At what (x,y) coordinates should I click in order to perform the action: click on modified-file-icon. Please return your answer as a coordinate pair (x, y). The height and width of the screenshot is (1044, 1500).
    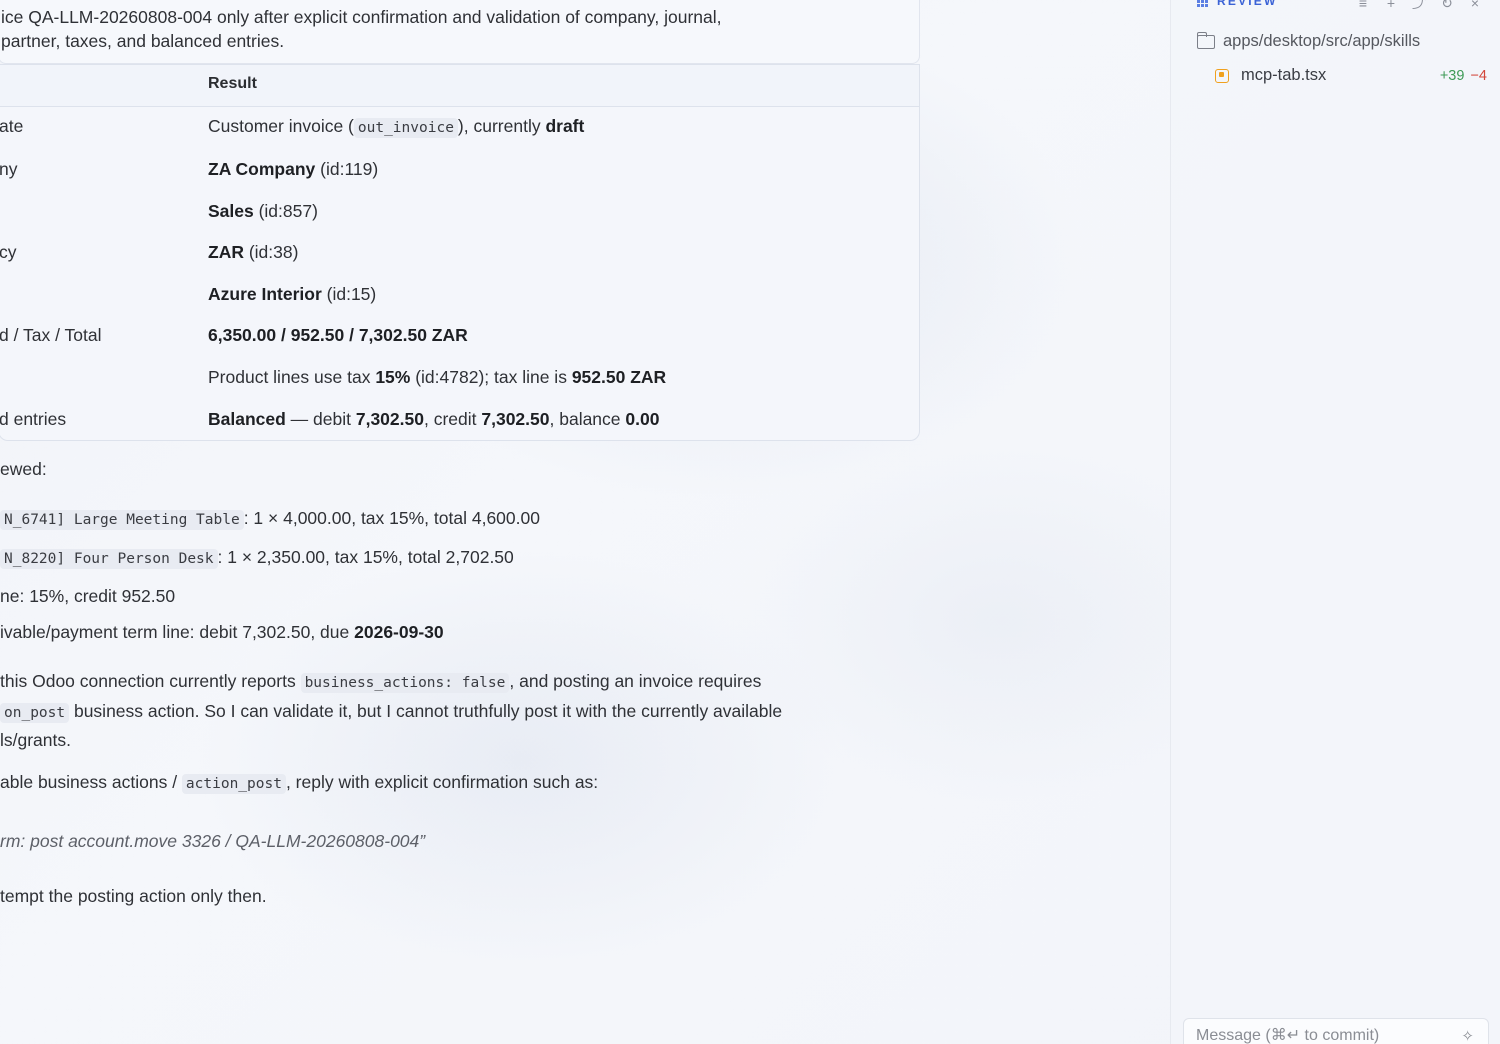
    Looking at the image, I should click on (1222, 75).